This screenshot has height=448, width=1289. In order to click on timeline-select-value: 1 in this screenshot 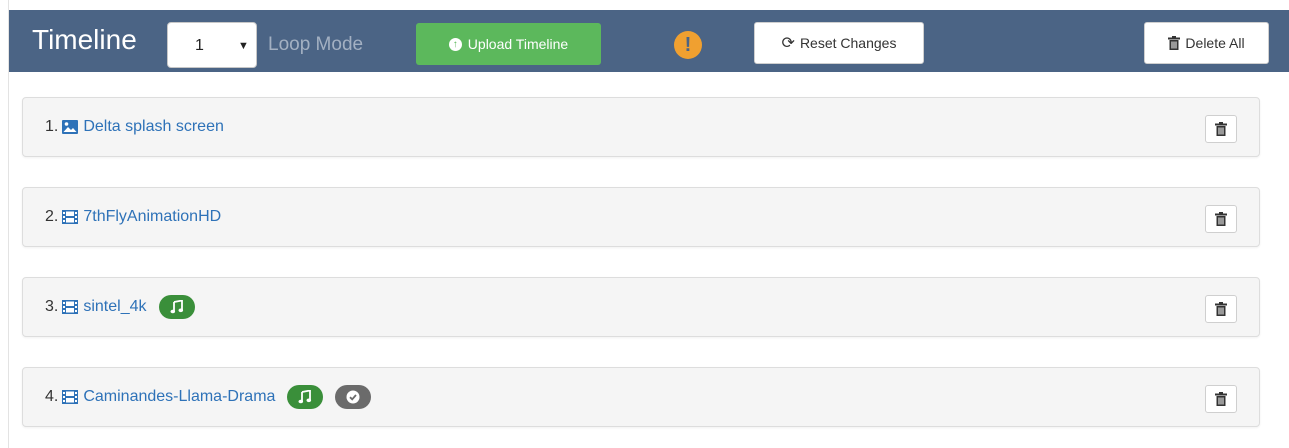, I will do `click(199, 45)`.